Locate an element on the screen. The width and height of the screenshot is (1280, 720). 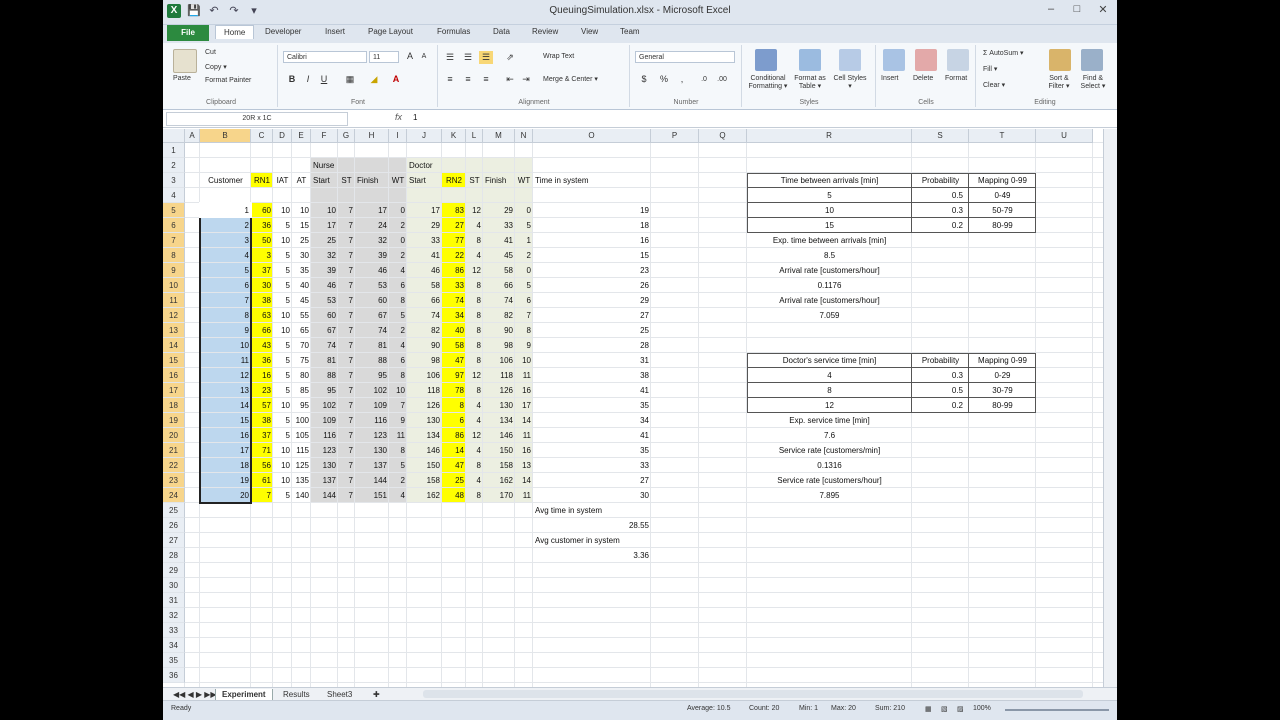
italic-button: I is located at coordinates (308, 79).